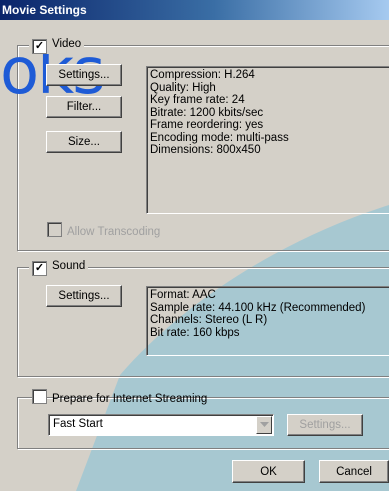  I want to click on video-checkbox: ✓ Video, so click(57, 45).